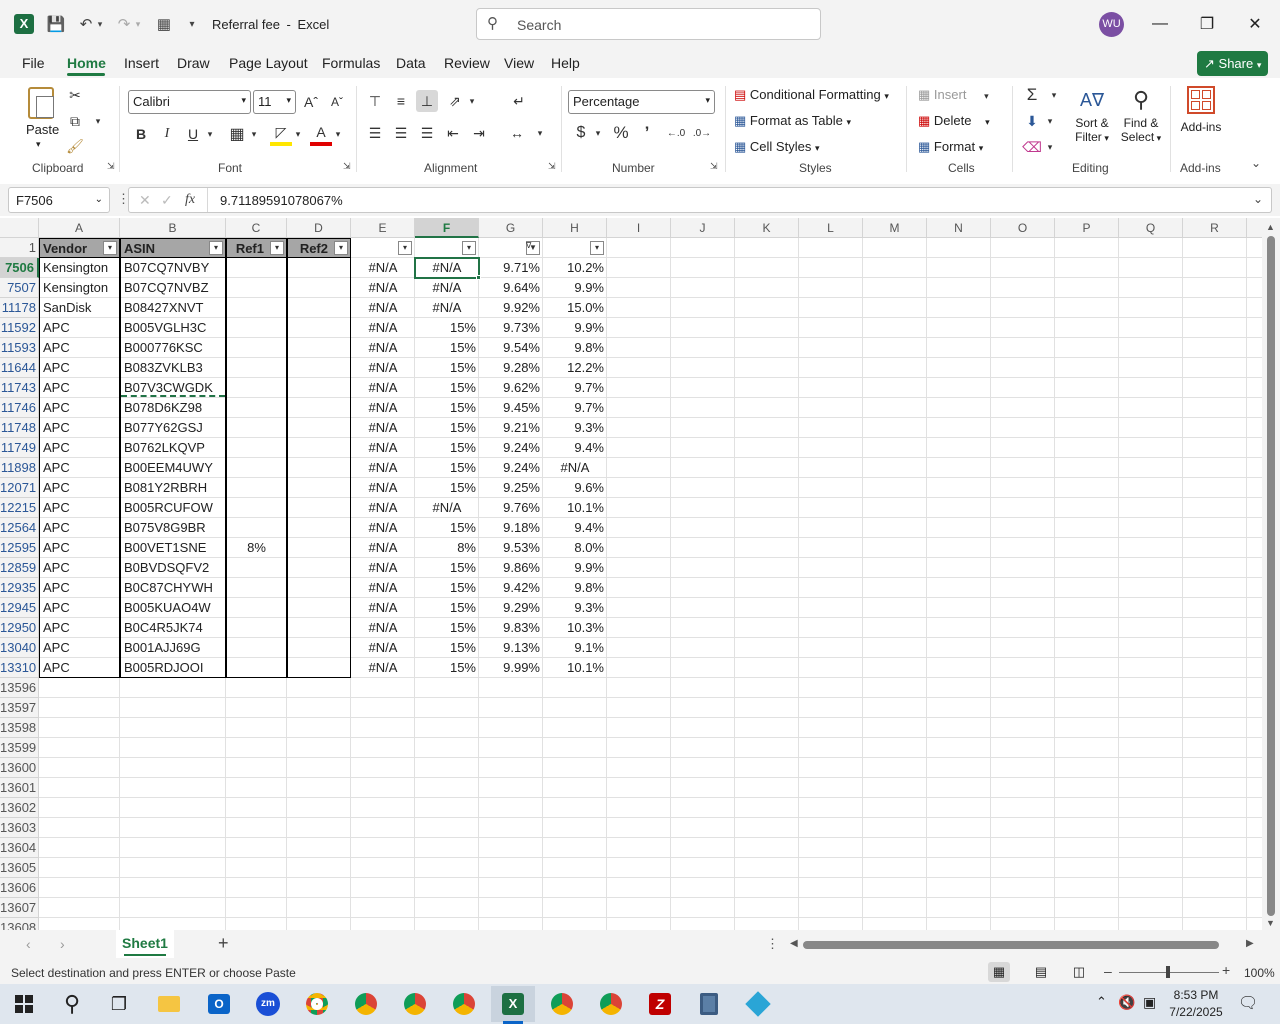  What do you see at coordinates (1256, 163) in the screenshot?
I see `collapse-ribbon-icon: ⌄` at bounding box center [1256, 163].